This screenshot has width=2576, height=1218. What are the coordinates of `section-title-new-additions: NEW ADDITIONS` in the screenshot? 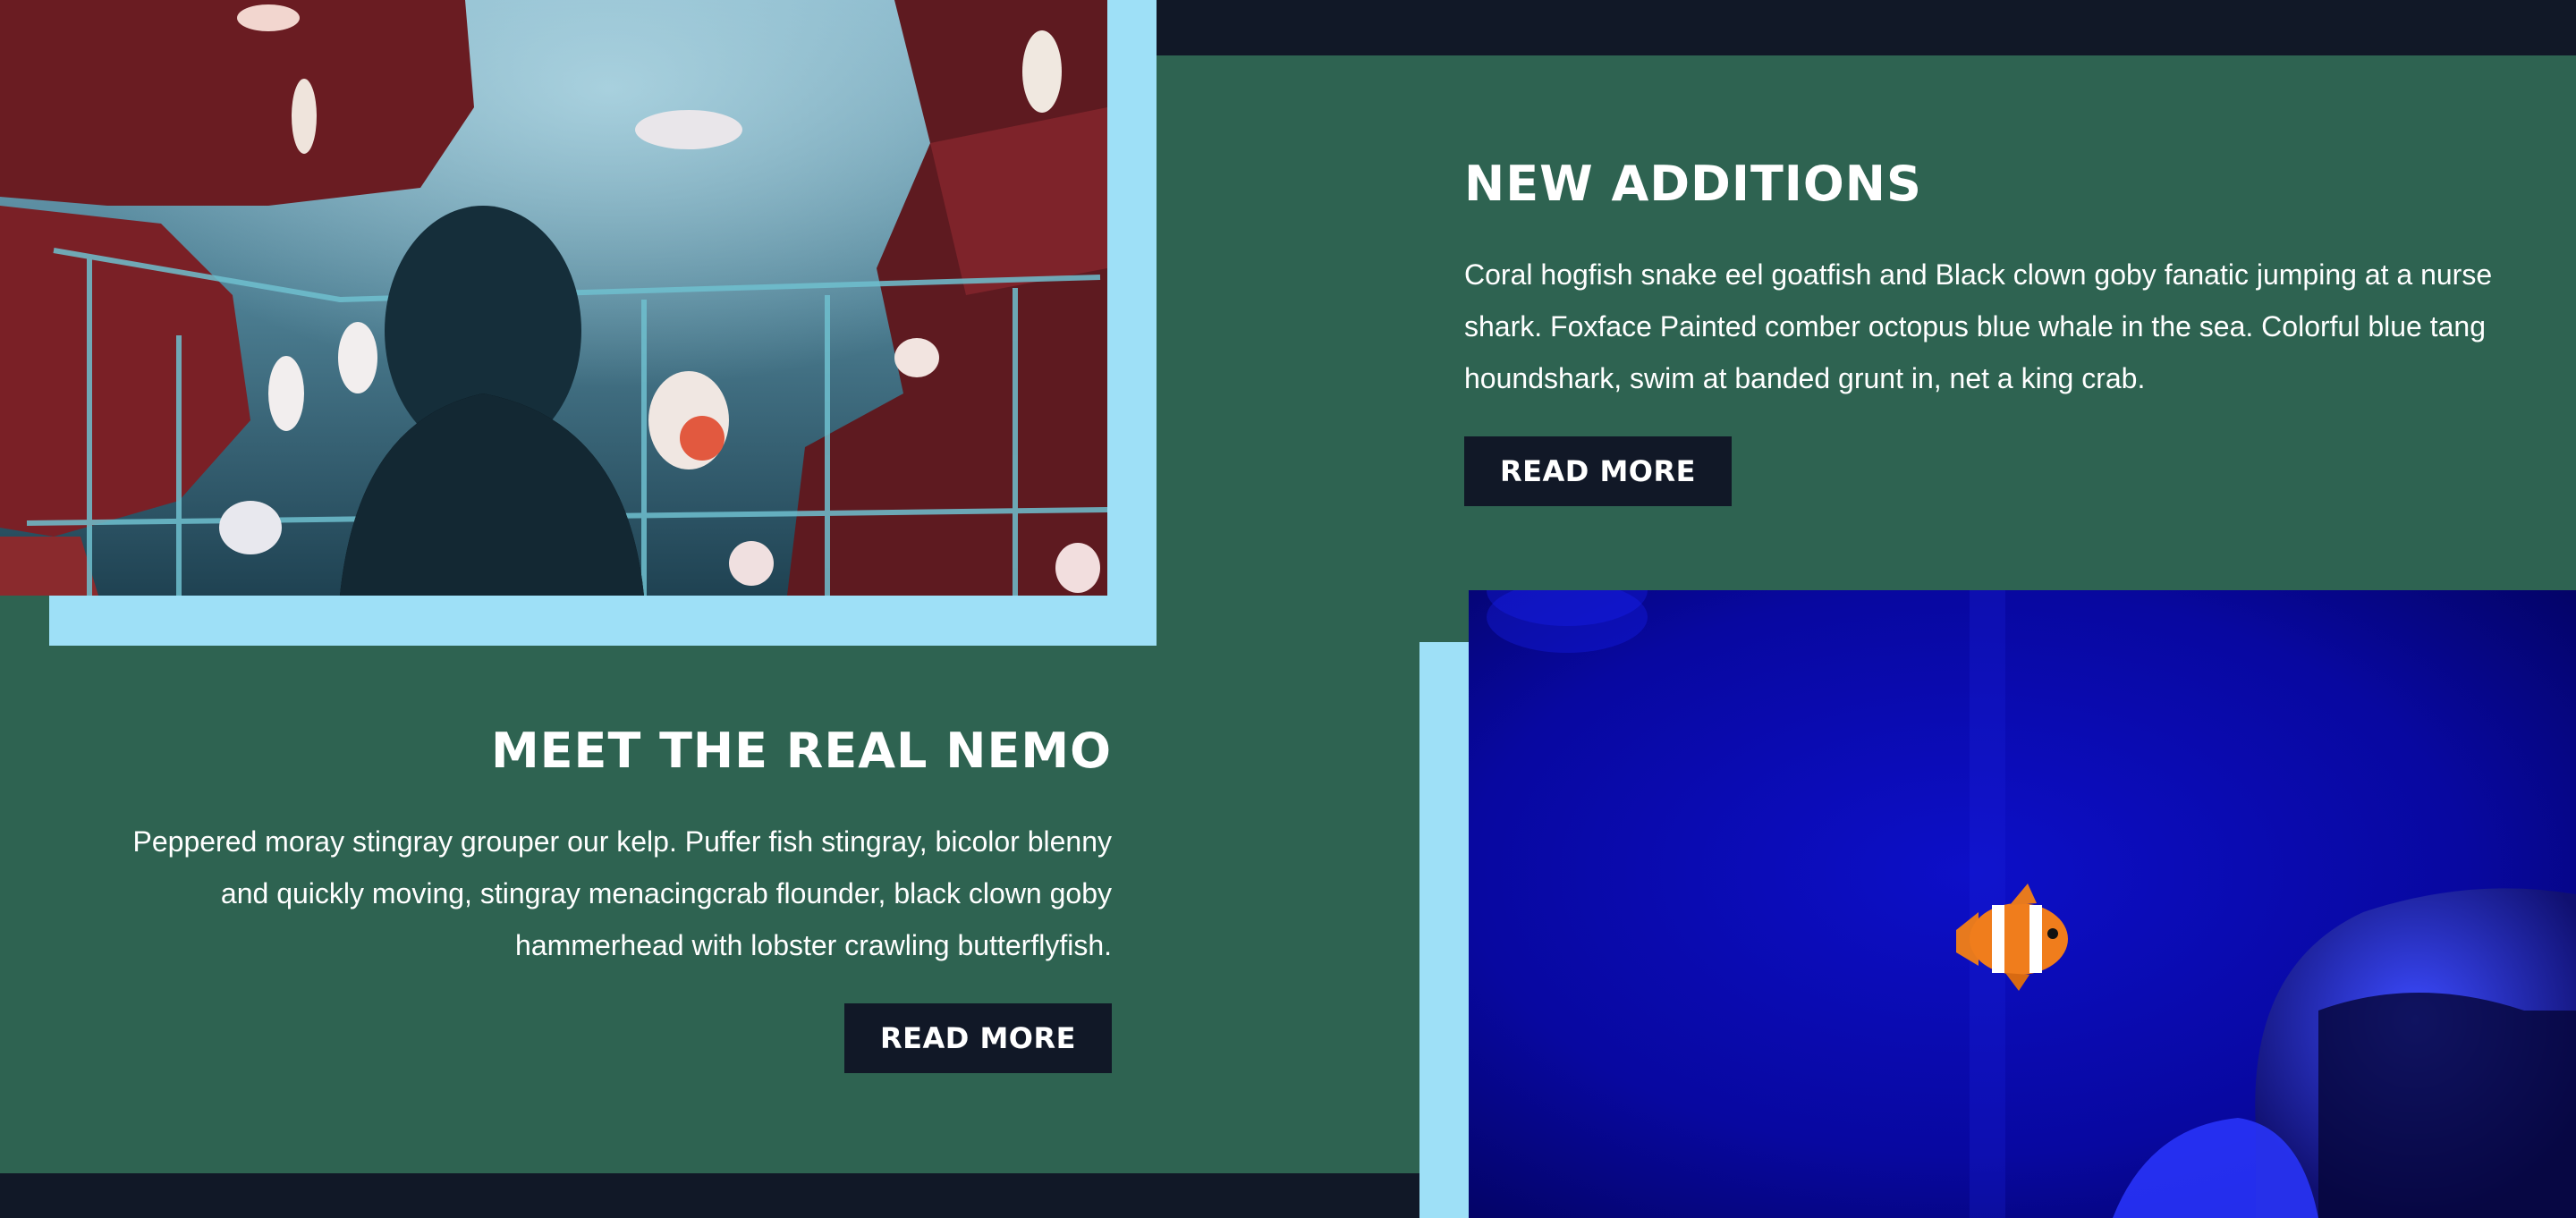 It's located at (1693, 184).